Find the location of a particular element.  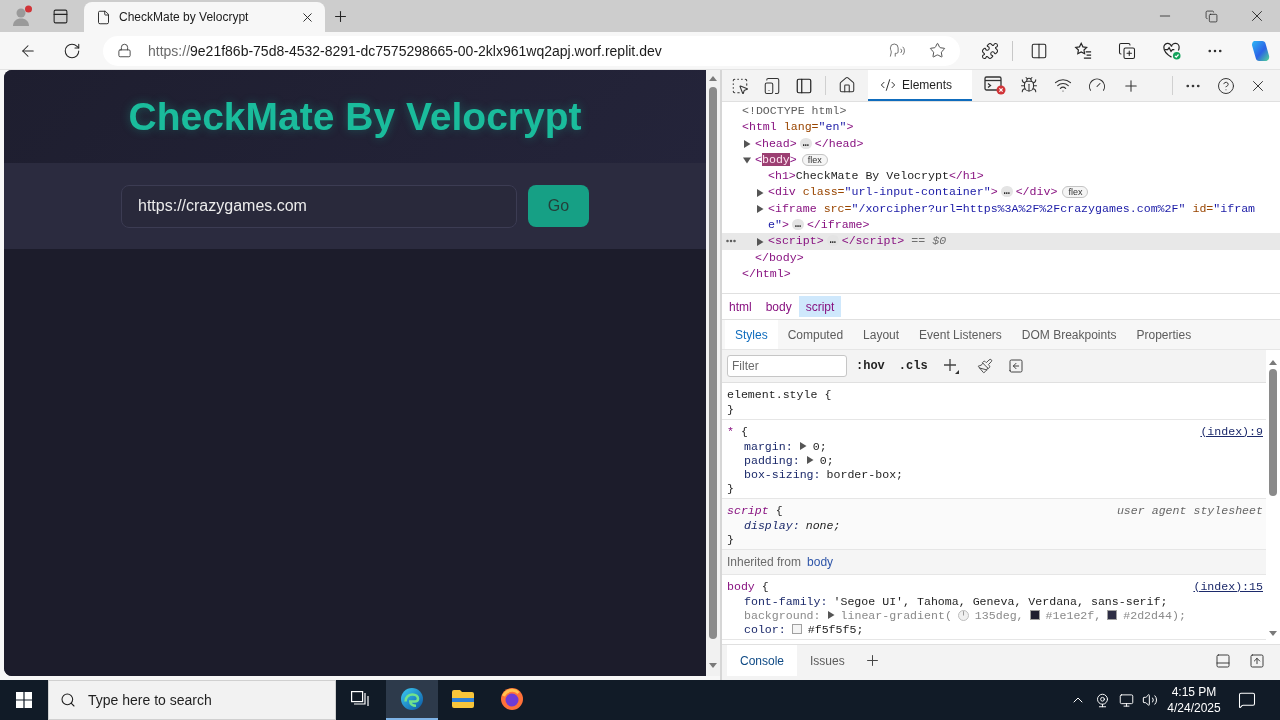

speech-icon is located at coordinates (897, 50).